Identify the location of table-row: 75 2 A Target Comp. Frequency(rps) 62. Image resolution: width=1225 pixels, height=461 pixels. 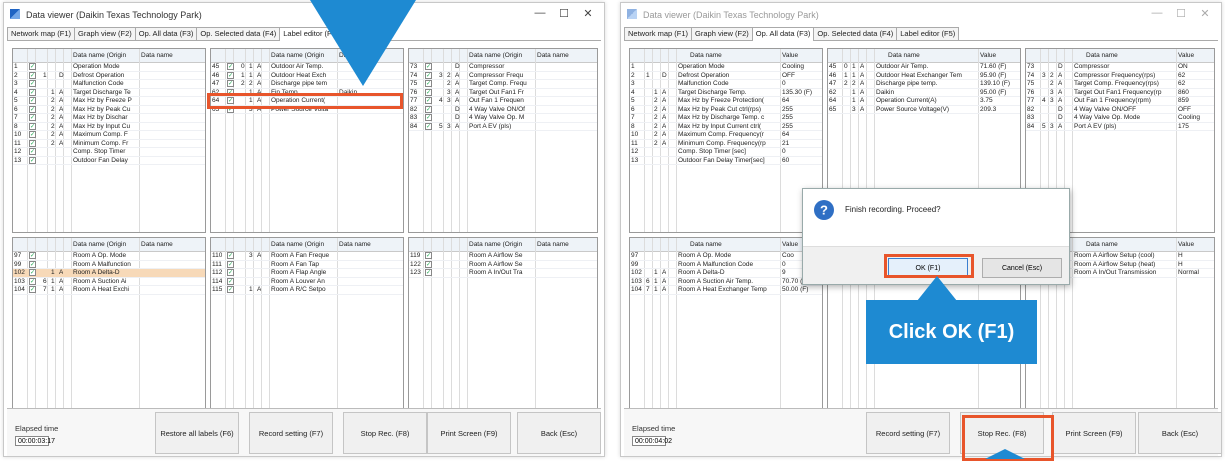
(1120, 84).